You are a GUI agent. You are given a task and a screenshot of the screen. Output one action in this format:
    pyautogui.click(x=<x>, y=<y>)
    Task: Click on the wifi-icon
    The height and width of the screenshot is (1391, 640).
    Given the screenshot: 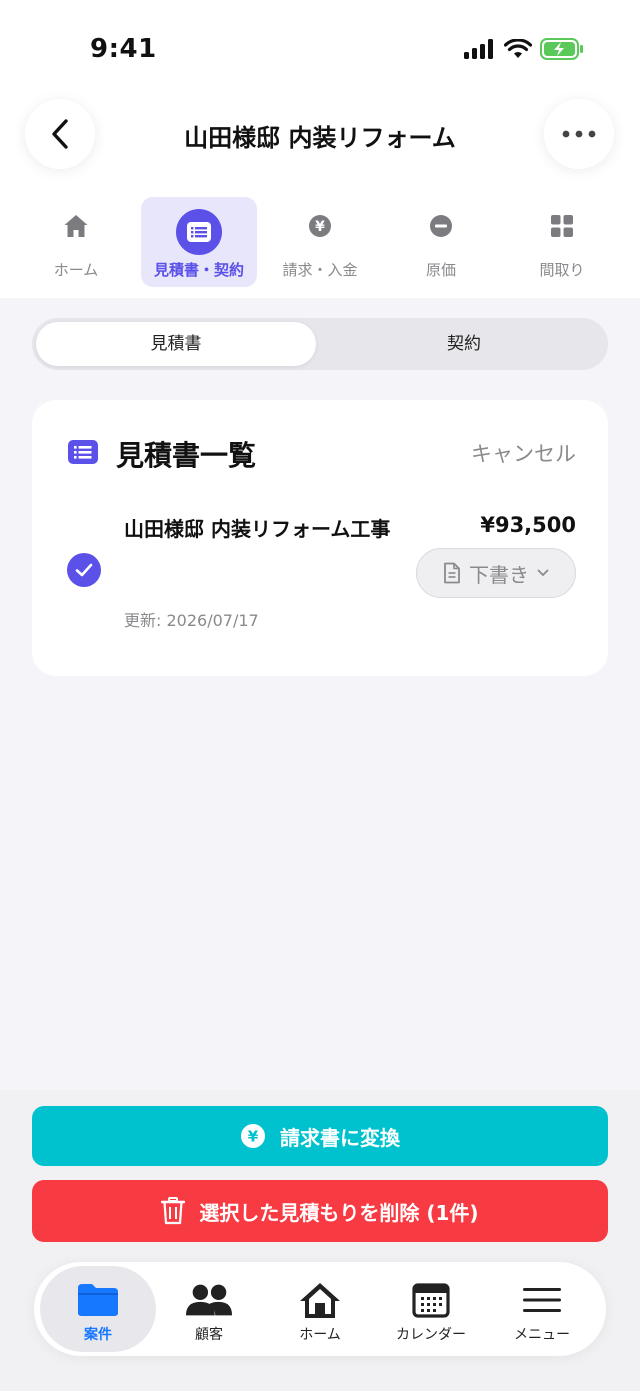 What is the action you would take?
    pyautogui.click(x=518, y=48)
    